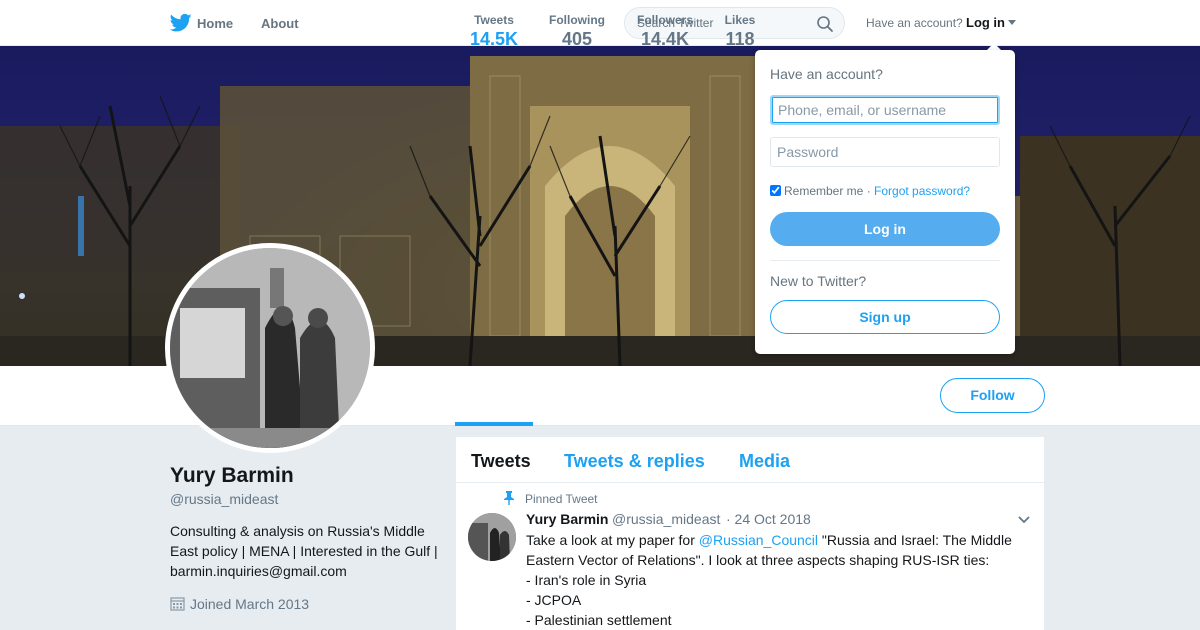 The height and width of the screenshot is (630, 1200). What do you see at coordinates (250, 604) in the screenshot?
I see `joined-text: Joined March 2013` at bounding box center [250, 604].